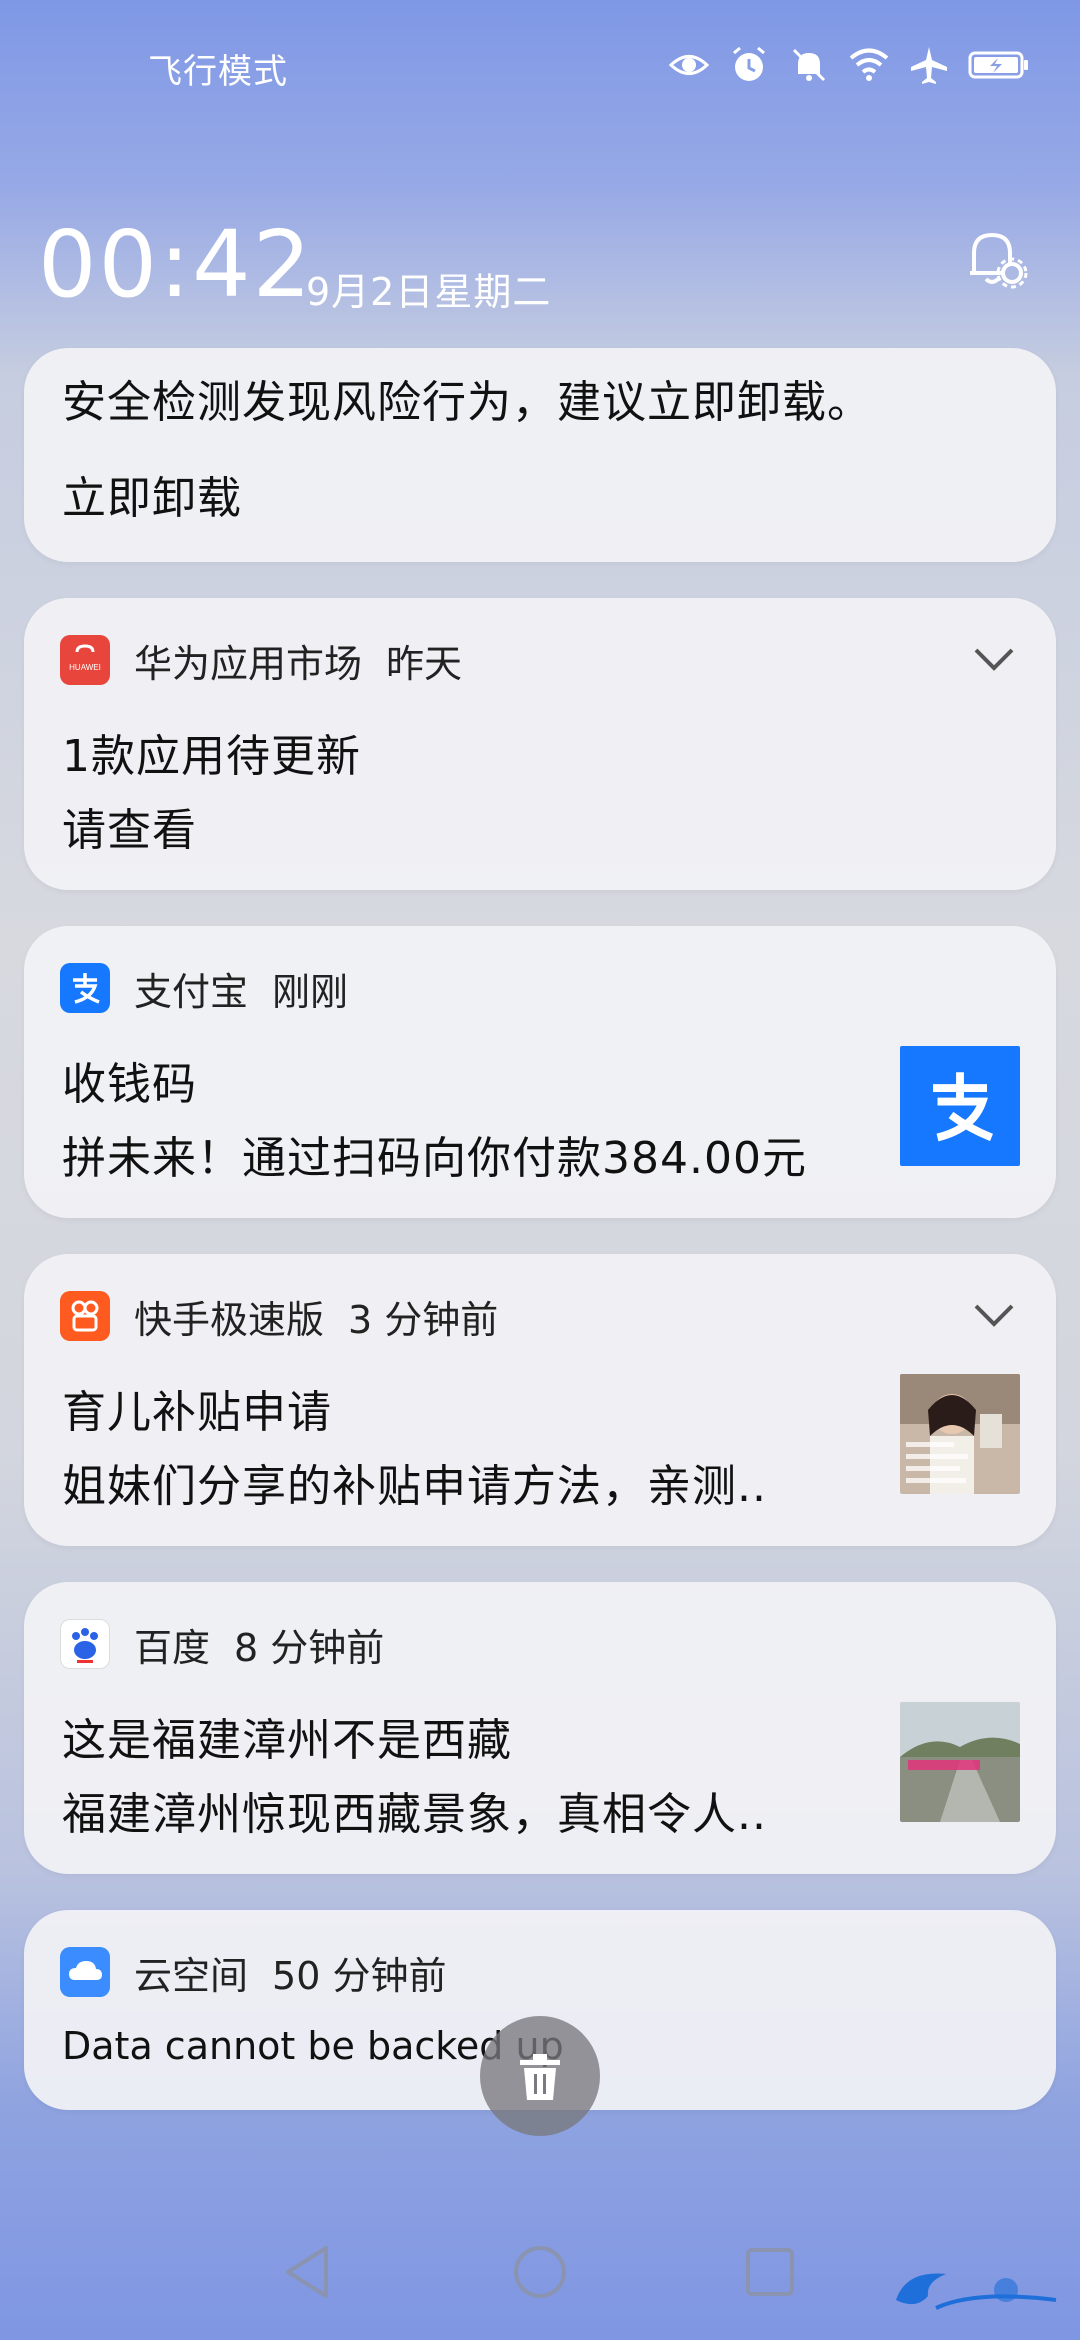 This screenshot has height=2340, width=1080. Describe the element at coordinates (197, 1412) in the screenshot. I see `notification-title: 育儿补贴申请` at that location.